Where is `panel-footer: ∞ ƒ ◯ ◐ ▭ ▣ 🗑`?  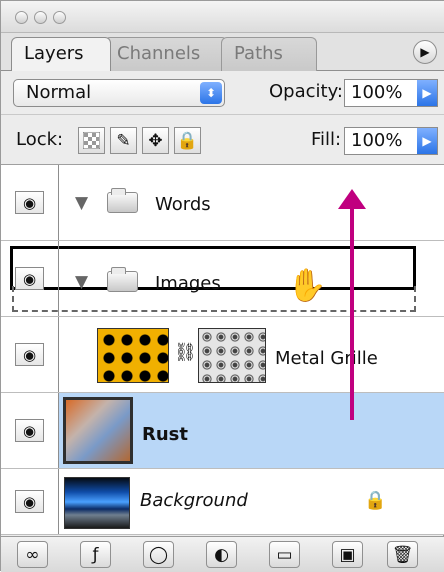 panel-footer: ∞ ƒ ◯ ◐ ▭ ▣ 🗑 is located at coordinates (222, 554).